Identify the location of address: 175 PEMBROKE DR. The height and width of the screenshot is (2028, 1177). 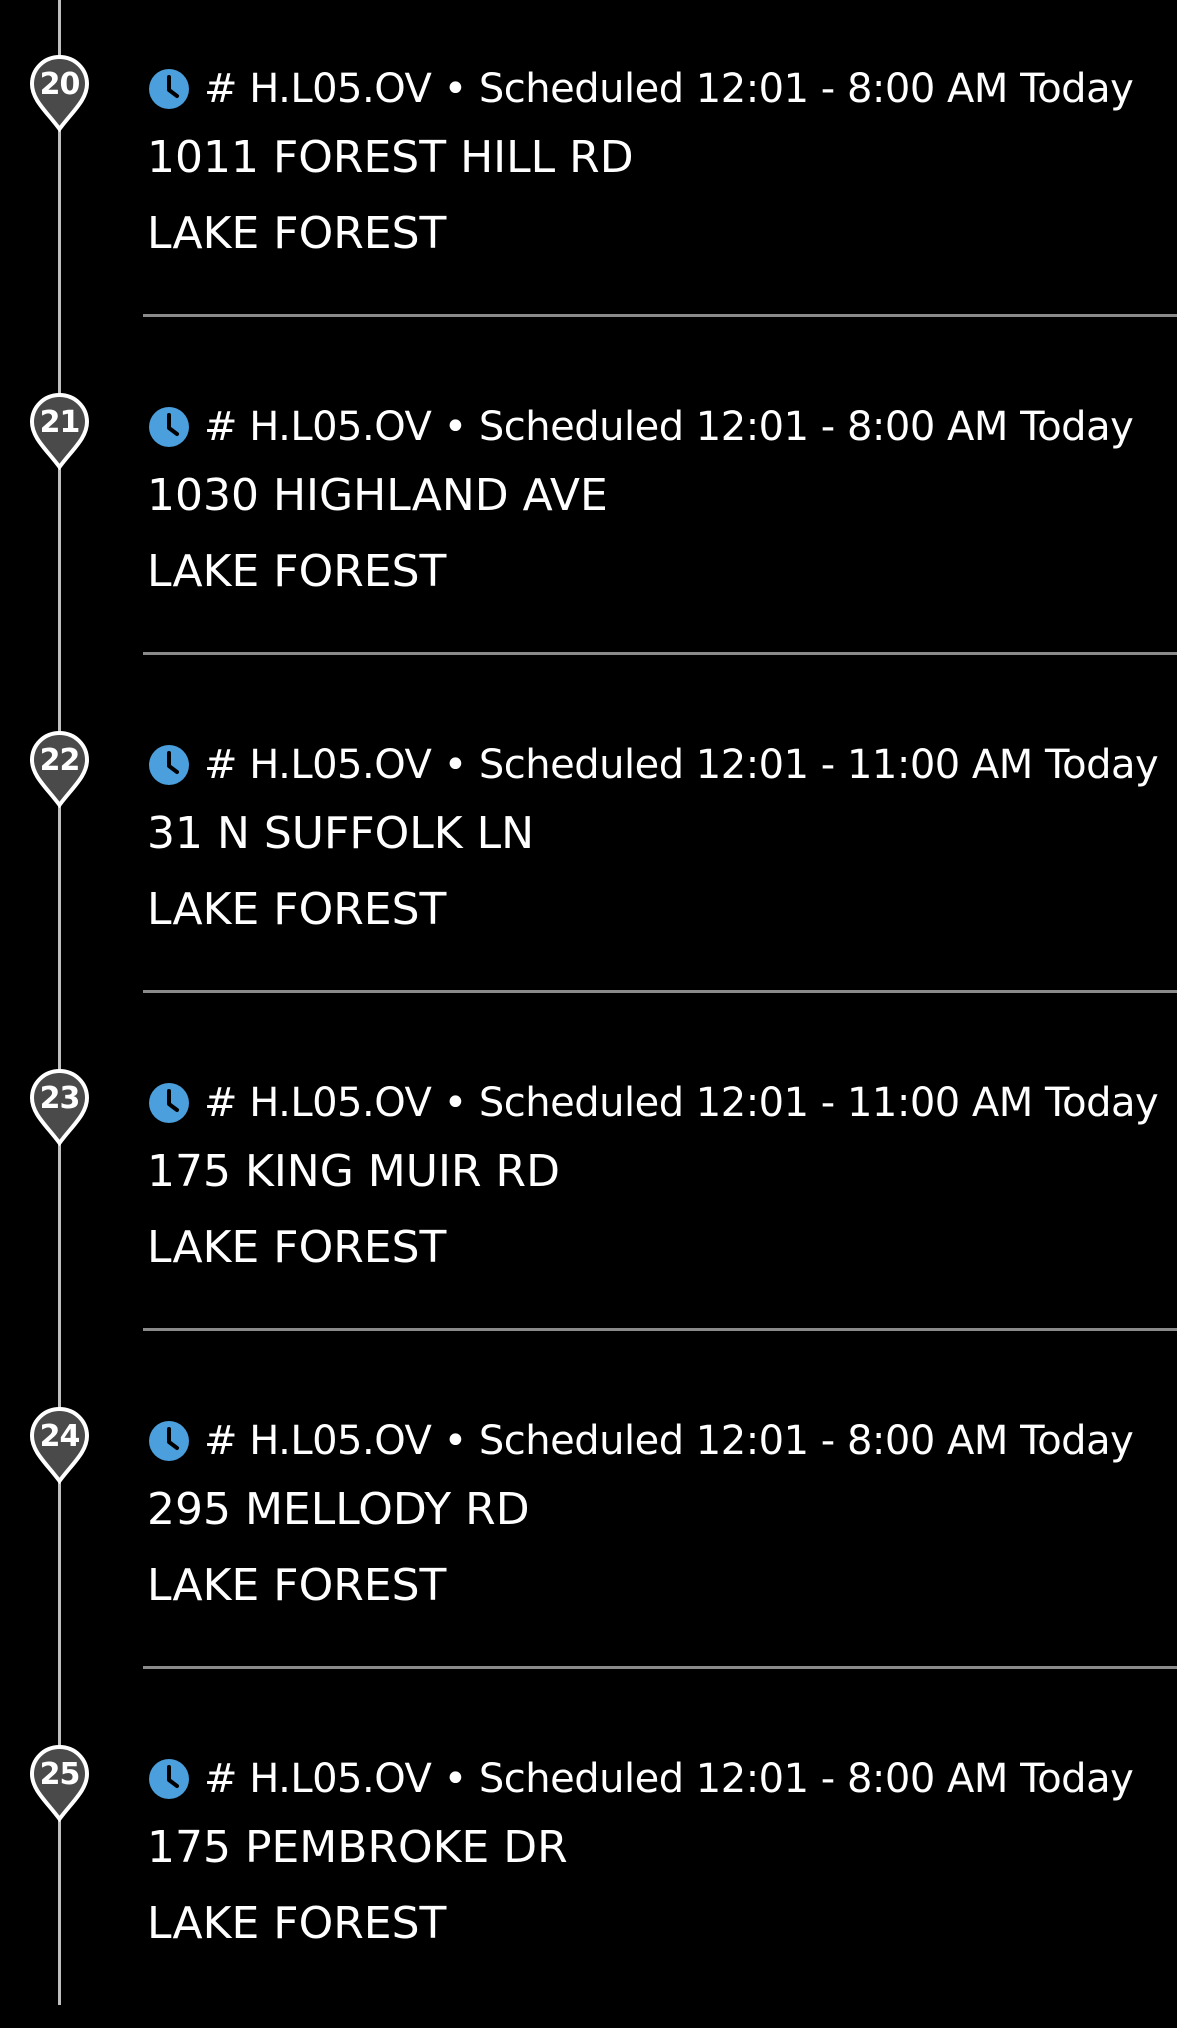
(357, 1847).